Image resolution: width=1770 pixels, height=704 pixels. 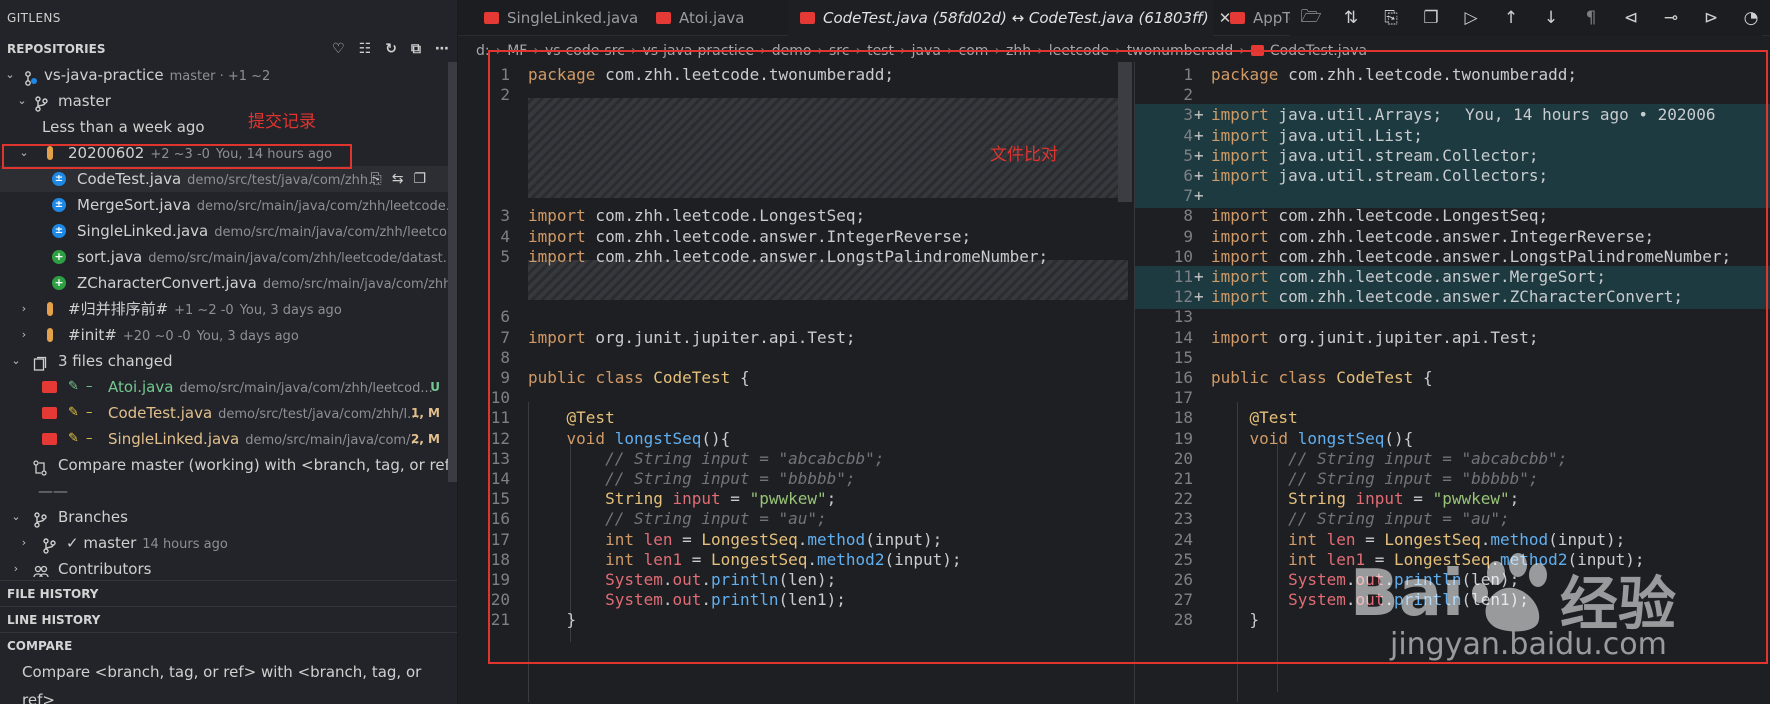 What do you see at coordinates (1351, 18) in the screenshot?
I see `compare-changes-icon: ⇅` at bounding box center [1351, 18].